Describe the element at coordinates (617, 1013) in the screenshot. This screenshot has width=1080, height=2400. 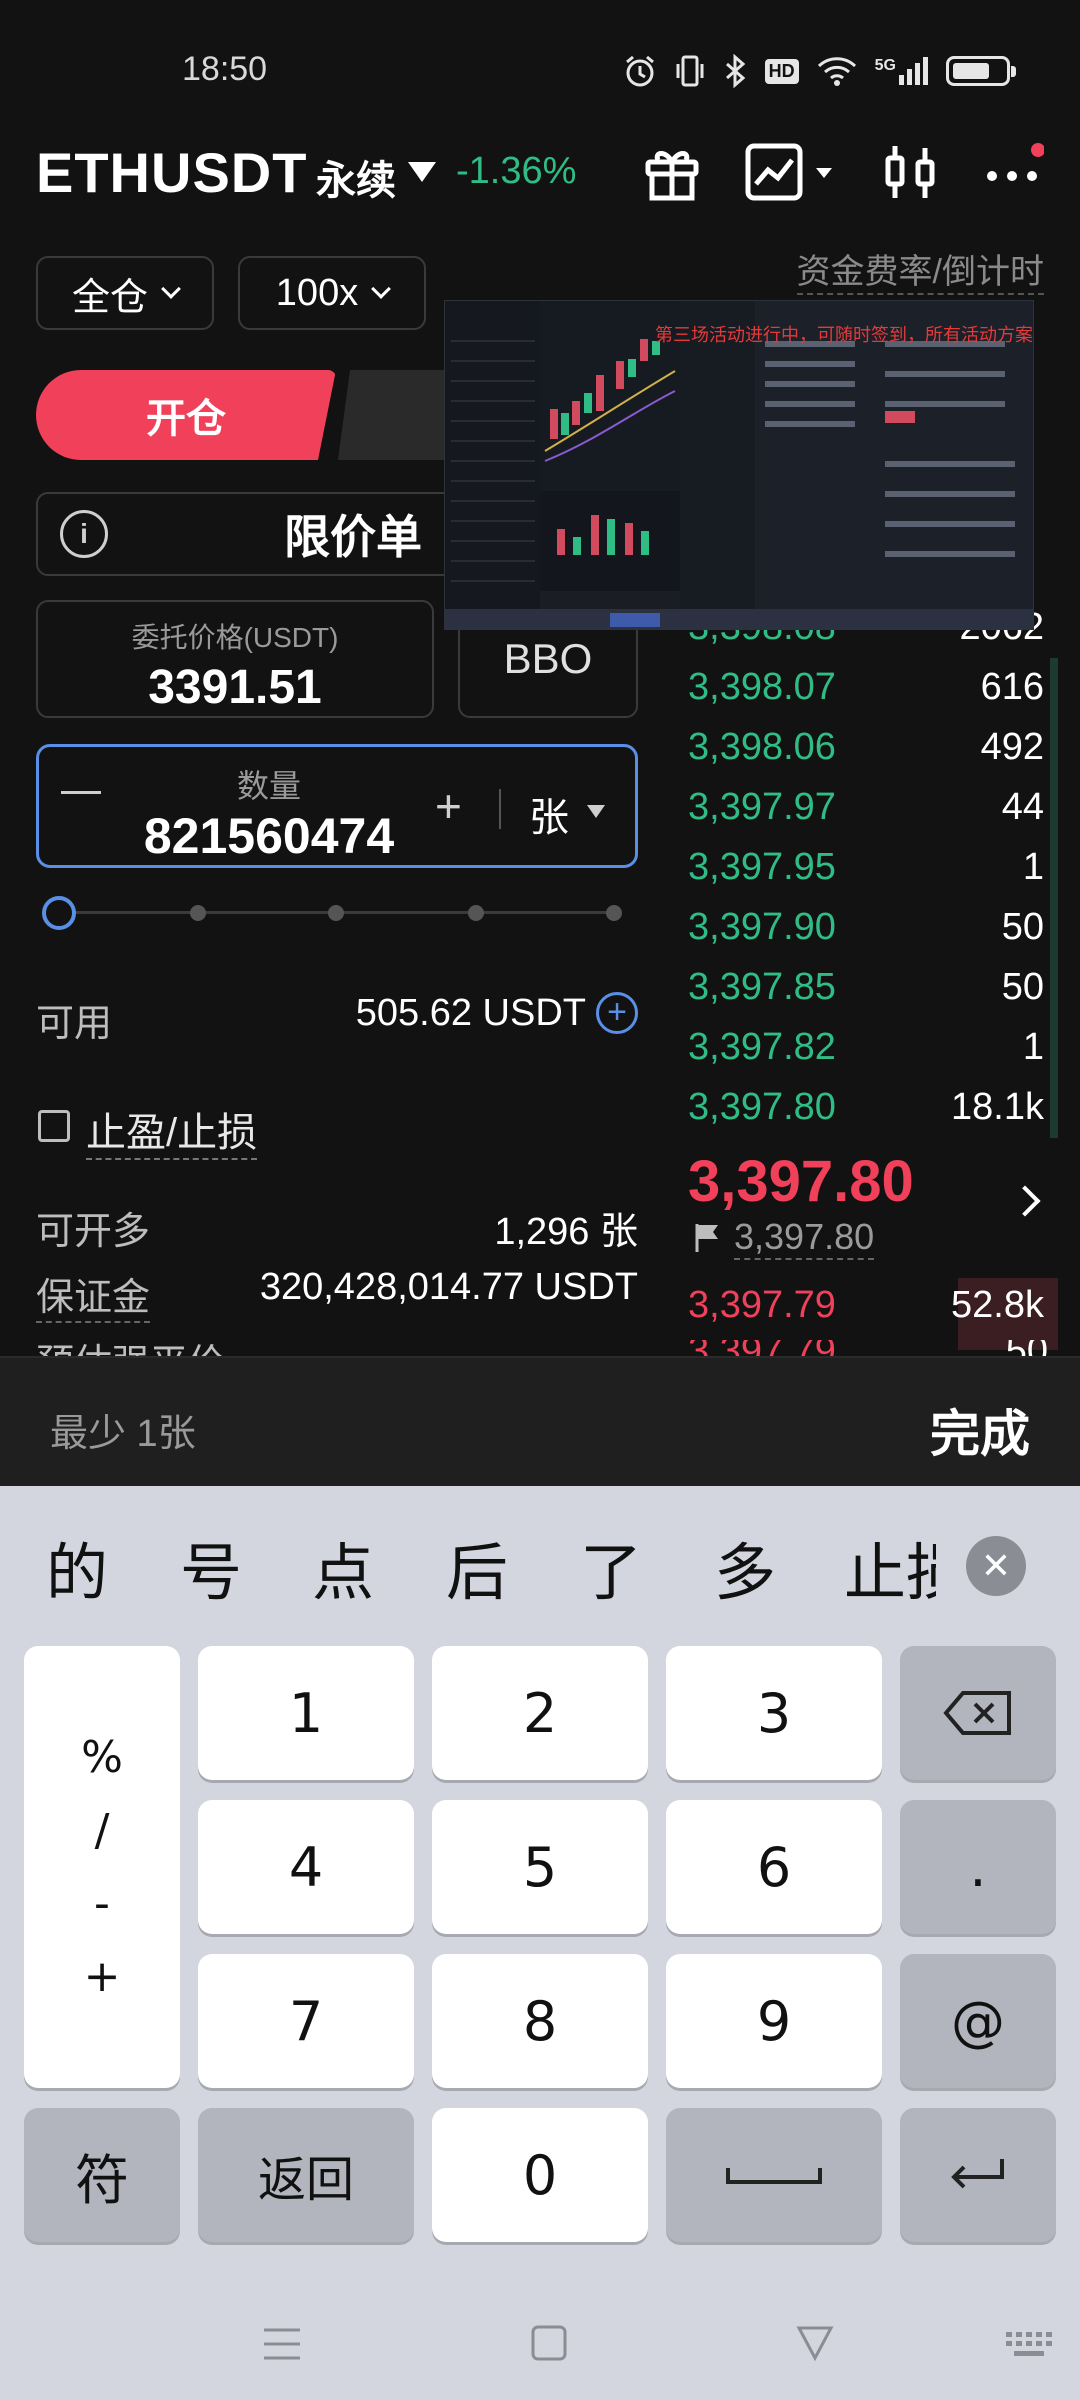
I see `add-funds-icon: +` at that location.